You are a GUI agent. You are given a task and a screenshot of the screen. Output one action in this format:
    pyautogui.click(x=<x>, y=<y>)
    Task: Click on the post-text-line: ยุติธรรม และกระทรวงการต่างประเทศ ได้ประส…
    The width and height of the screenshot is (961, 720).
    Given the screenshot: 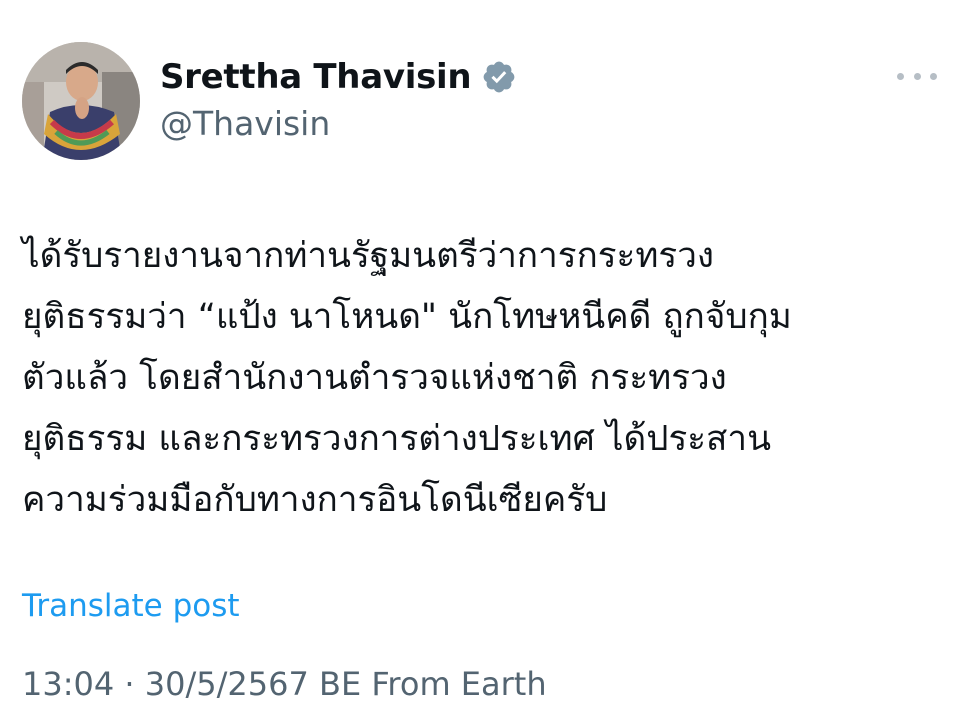 What is the action you would take?
    pyautogui.click(x=396, y=439)
    